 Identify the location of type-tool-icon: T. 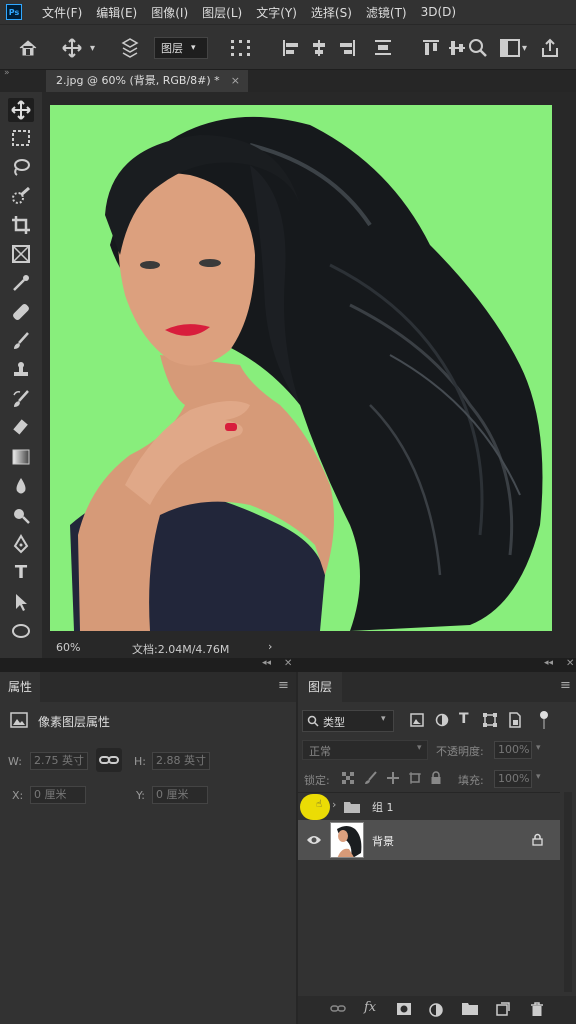
(21, 573).